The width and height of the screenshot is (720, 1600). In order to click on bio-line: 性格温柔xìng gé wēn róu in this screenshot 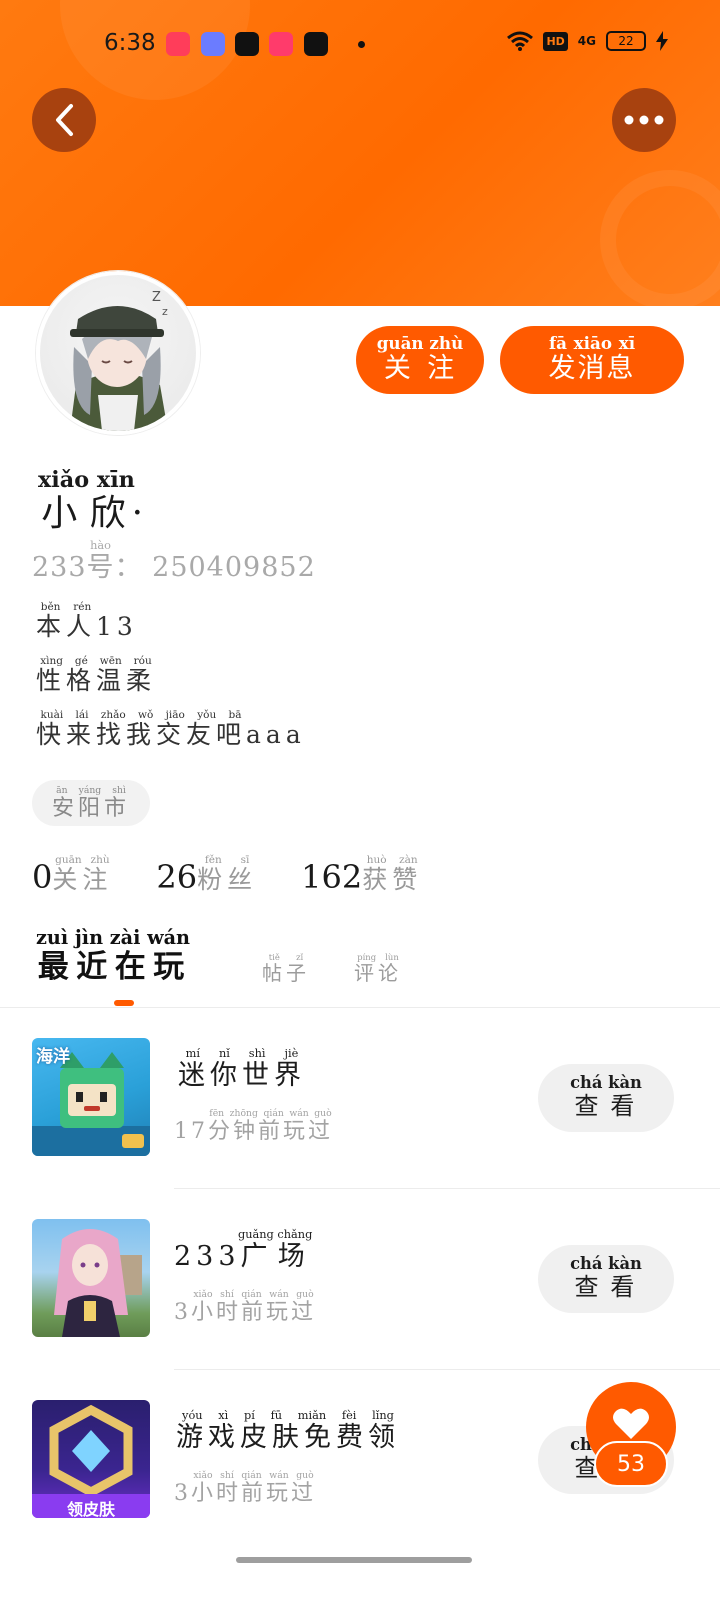, I will do `click(96, 675)`.